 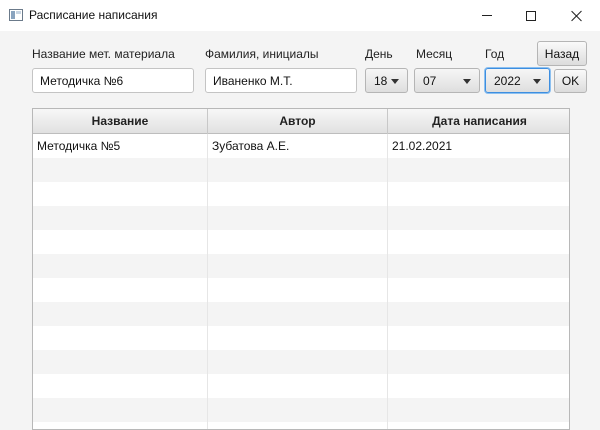 What do you see at coordinates (422, 146) in the screenshot?
I see `table-cell: 21.02.2021` at bounding box center [422, 146].